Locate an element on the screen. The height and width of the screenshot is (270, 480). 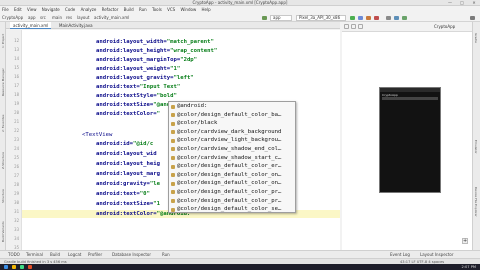
line-number: 12 is located at coordinates (16, 40).